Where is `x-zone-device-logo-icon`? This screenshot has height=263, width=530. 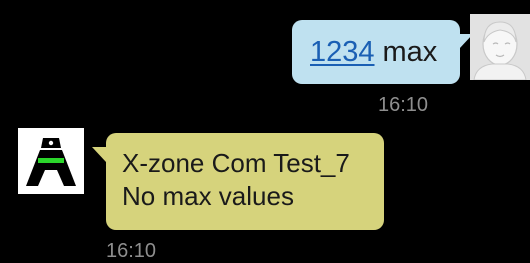 x-zone-device-logo-icon is located at coordinates (51, 161).